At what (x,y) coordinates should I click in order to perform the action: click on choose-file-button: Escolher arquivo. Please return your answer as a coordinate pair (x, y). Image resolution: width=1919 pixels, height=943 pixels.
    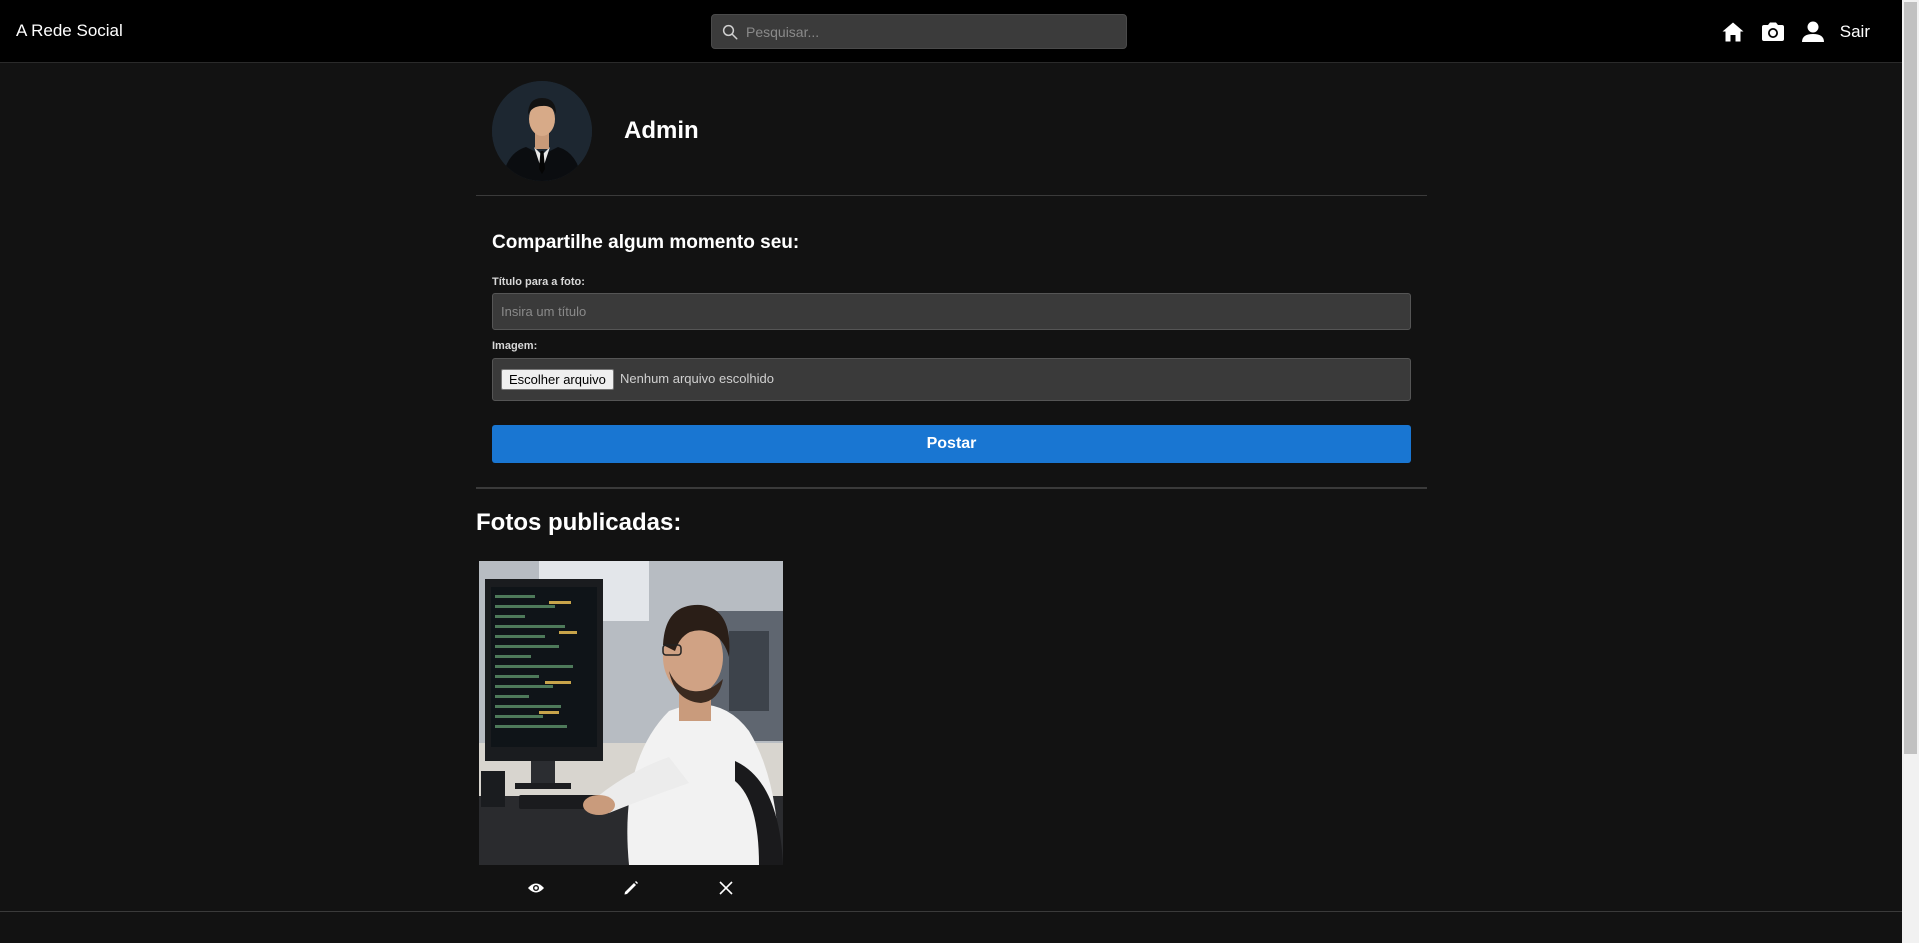
    Looking at the image, I should click on (557, 379).